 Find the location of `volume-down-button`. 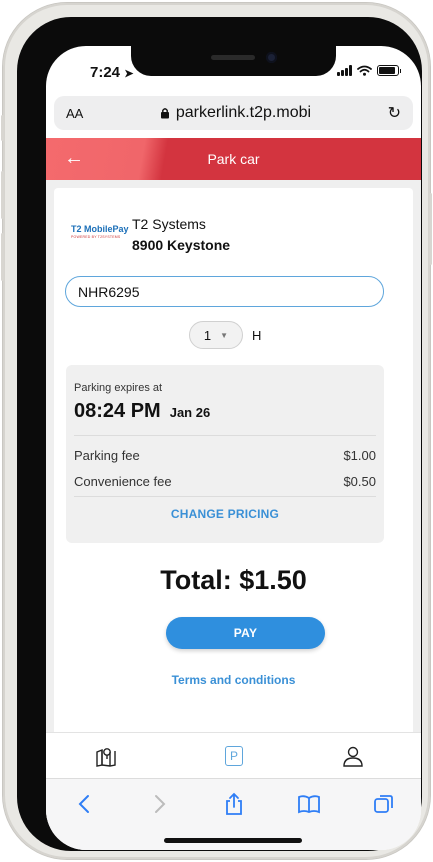

volume-down-button is located at coordinates (2, 257).